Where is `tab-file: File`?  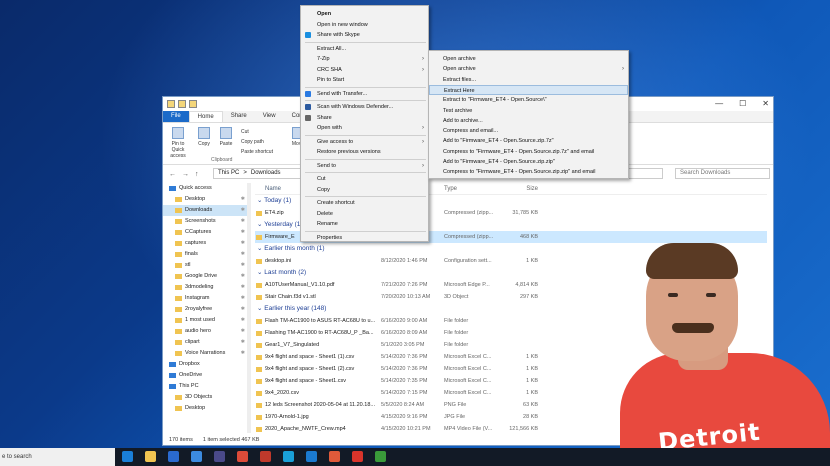 tab-file: File is located at coordinates (176, 116).